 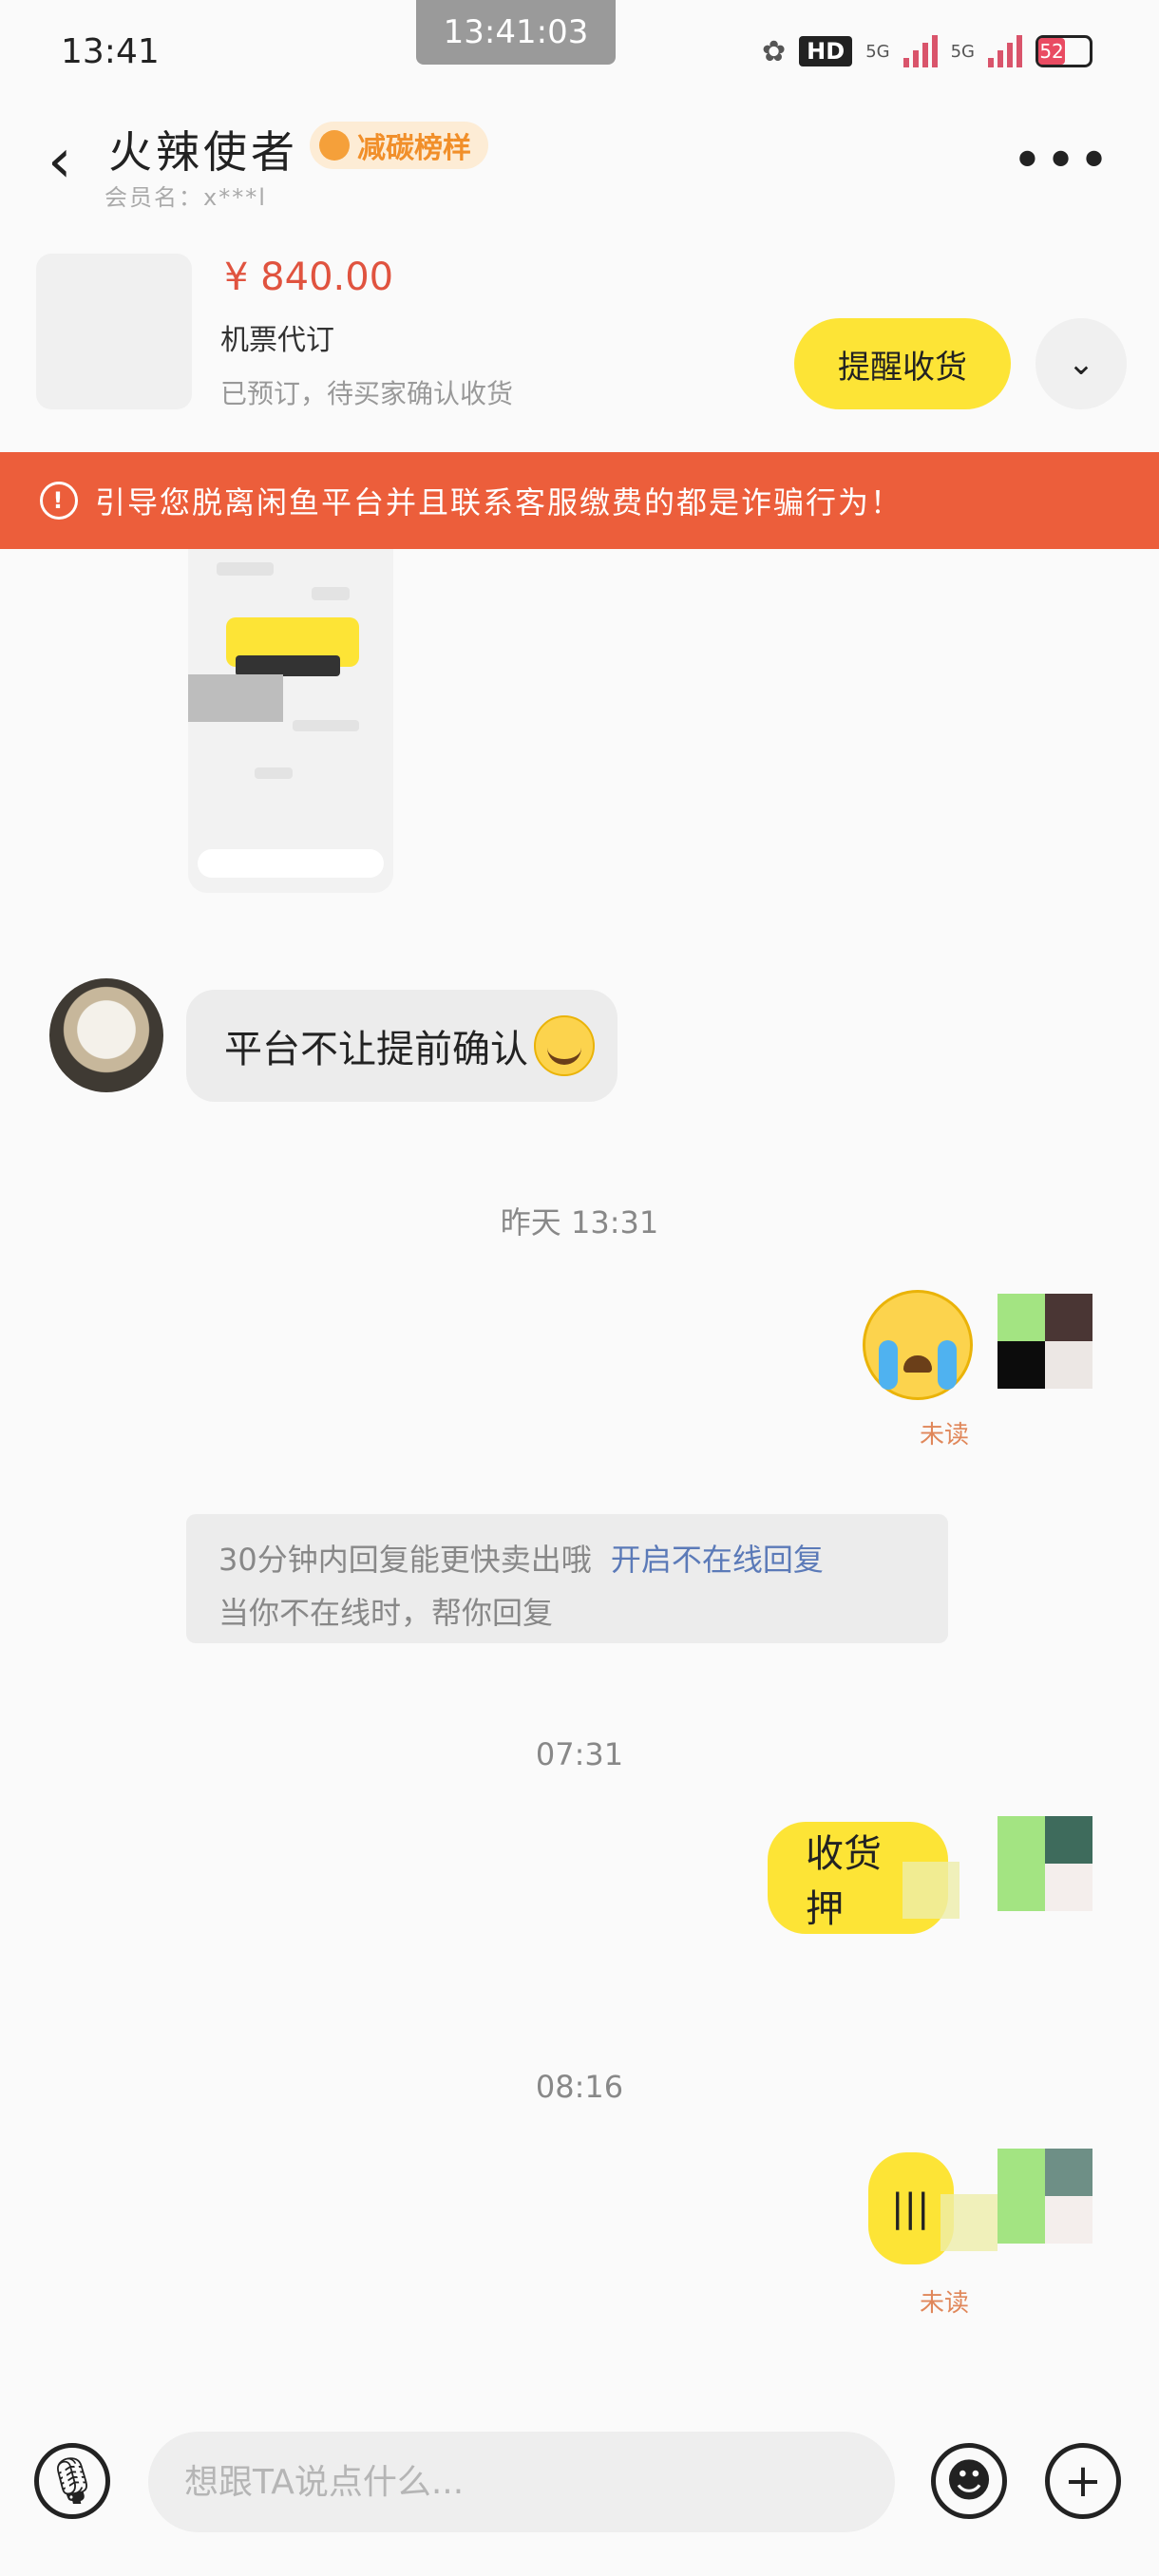 What do you see at coordinates (114, 331) in the screenshot?
I see `order-thumbnail` at bounding box center [114, 331].